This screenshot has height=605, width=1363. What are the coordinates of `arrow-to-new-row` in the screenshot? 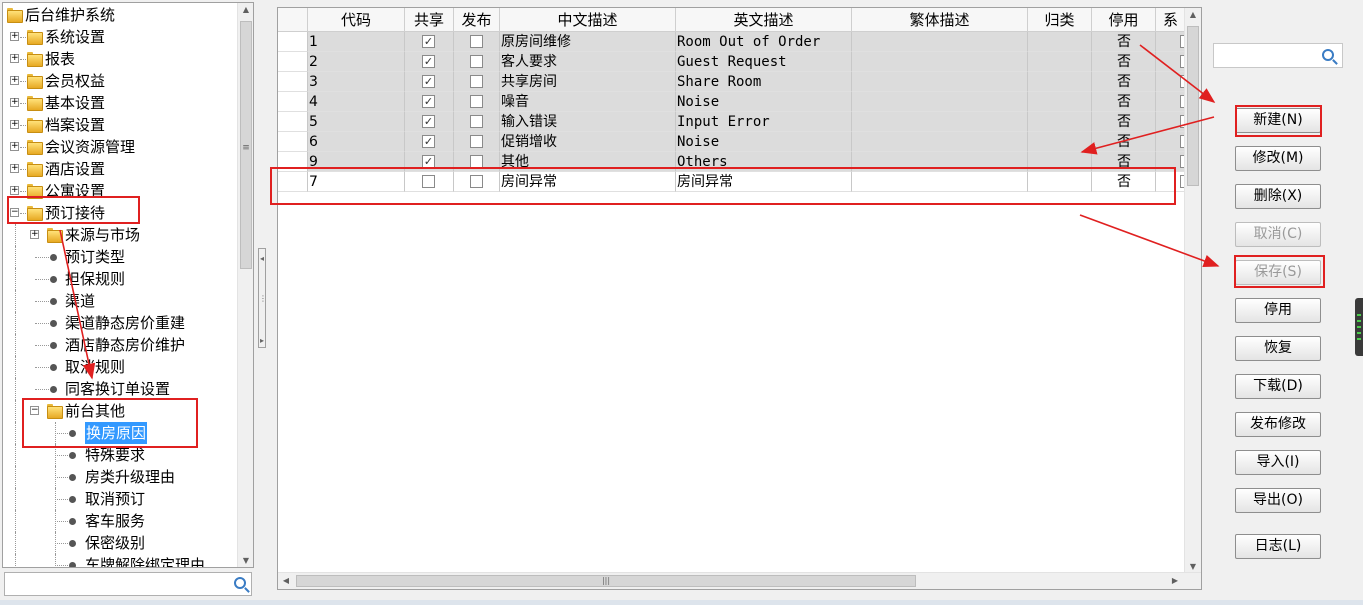 It's located at (1147, 135).